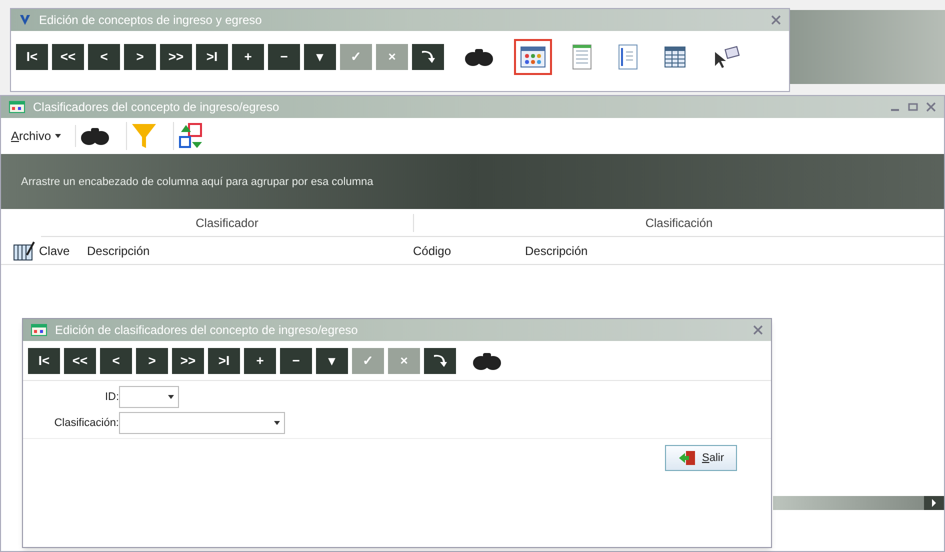  What do you see at coordinates (151, 20) in the screenshot?
I see `window-title: Edición de conceptos de ingreso y egreso` at bounding box center [151, 20].